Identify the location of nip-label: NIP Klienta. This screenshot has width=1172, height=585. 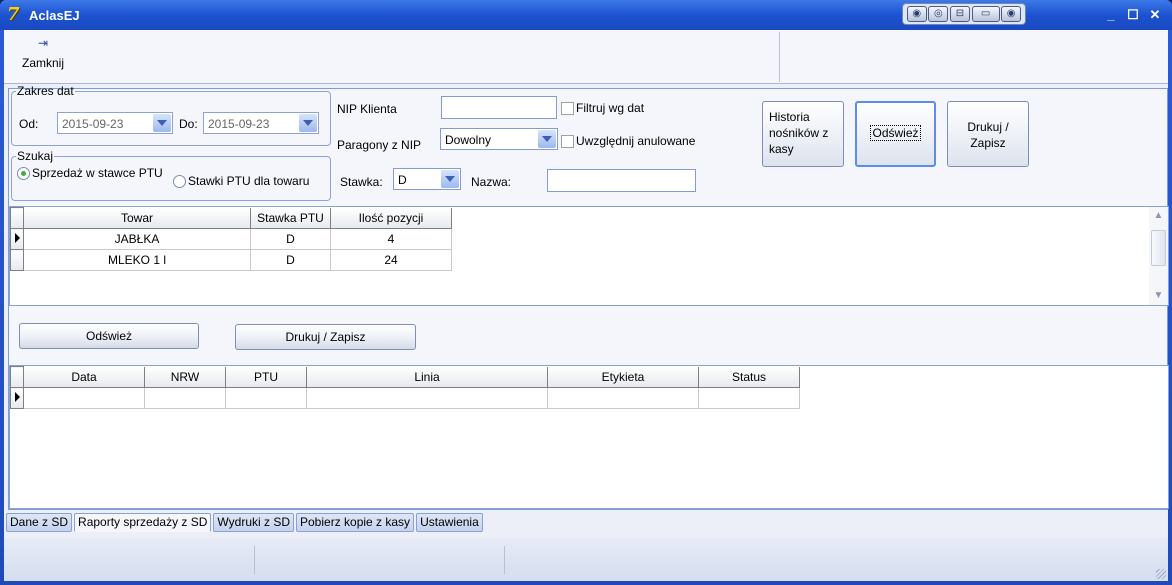
(367, 109).